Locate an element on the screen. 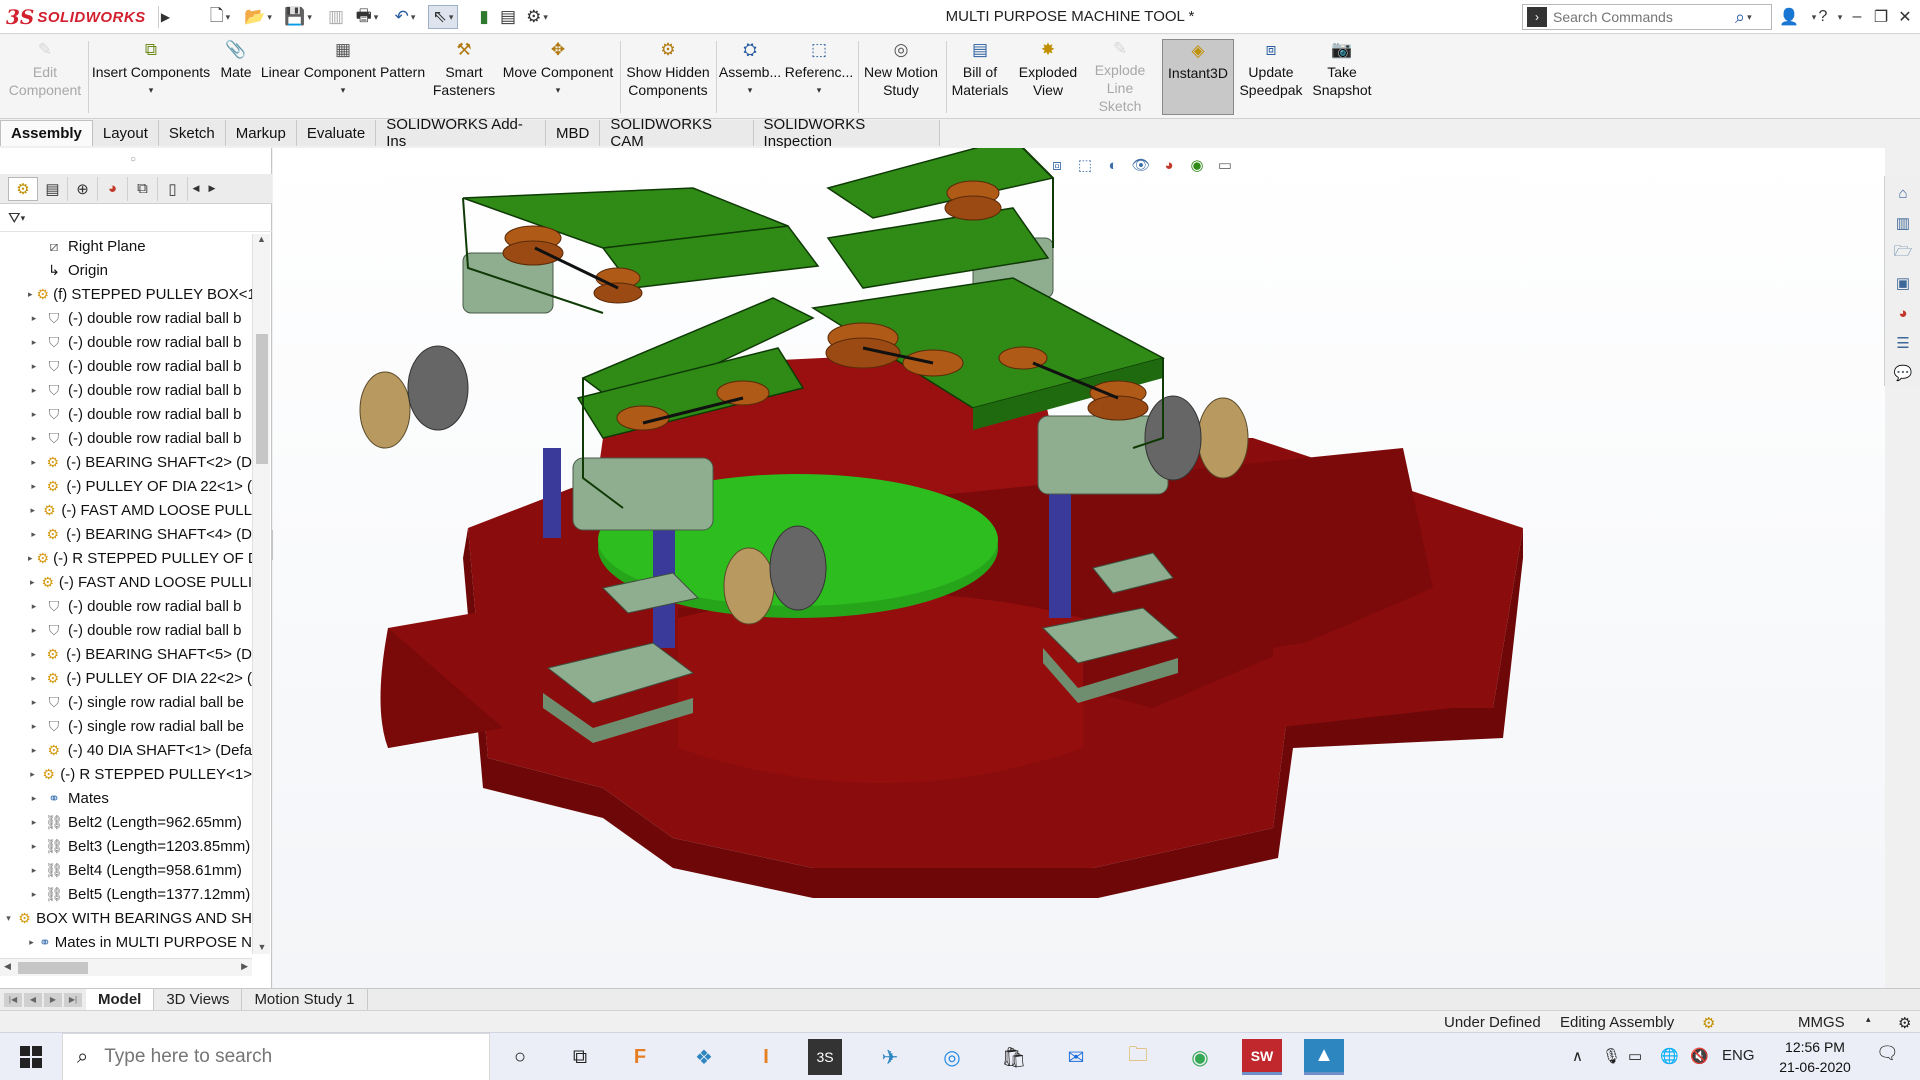 This screenshot has height=1080, width=1920. explode-line-sketch-button: ✎ Explode Line Sketch is located at coordinates (1120, 77).